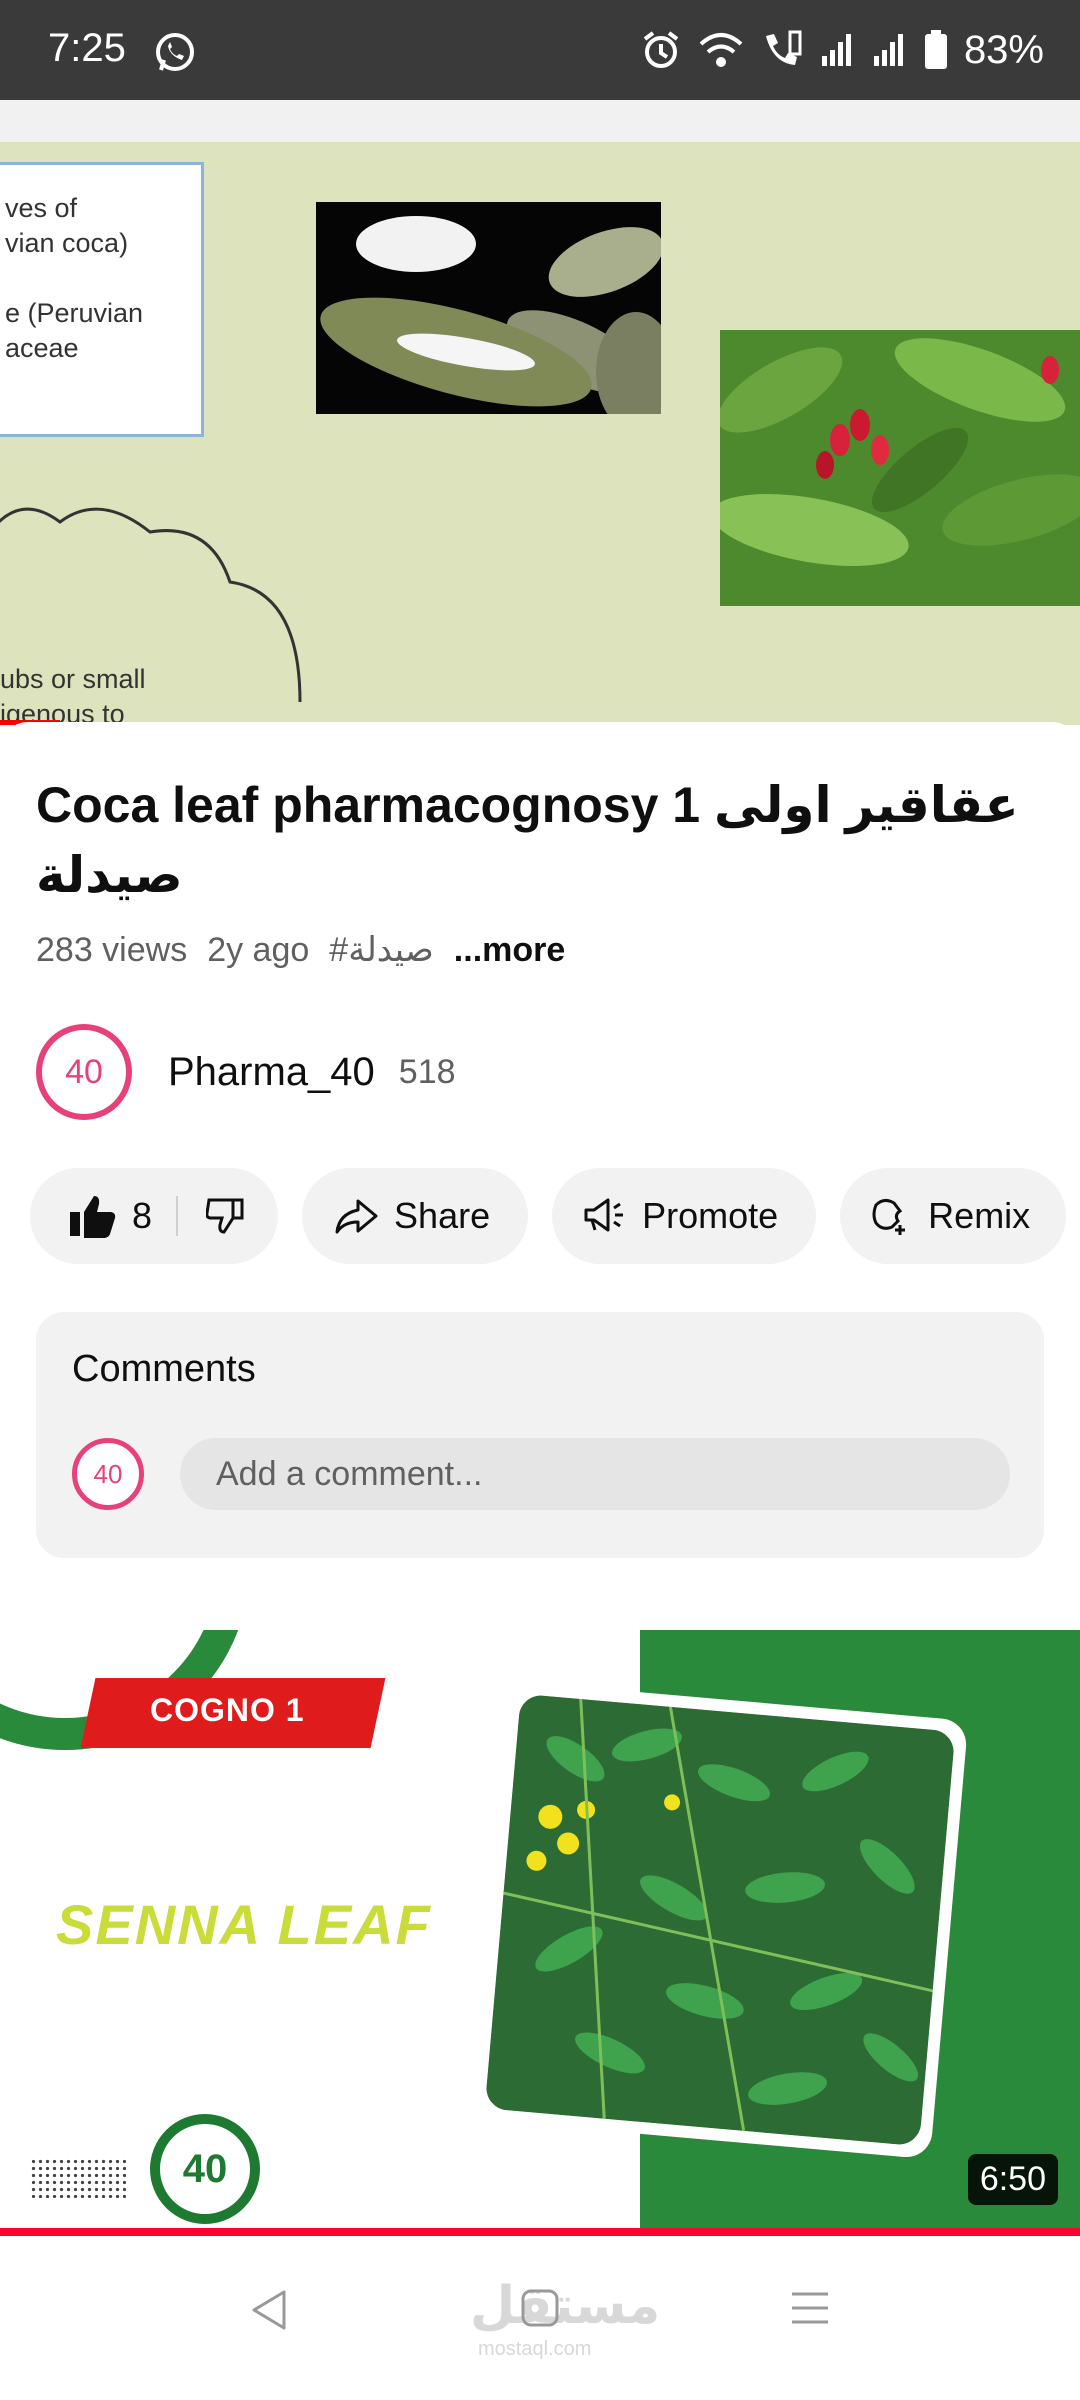 This screenshot has width=1080, height=2400. Describe the element at coordinates (271, 1072) in the screenshot. I see `channel-name: Pharma_40` at that location.